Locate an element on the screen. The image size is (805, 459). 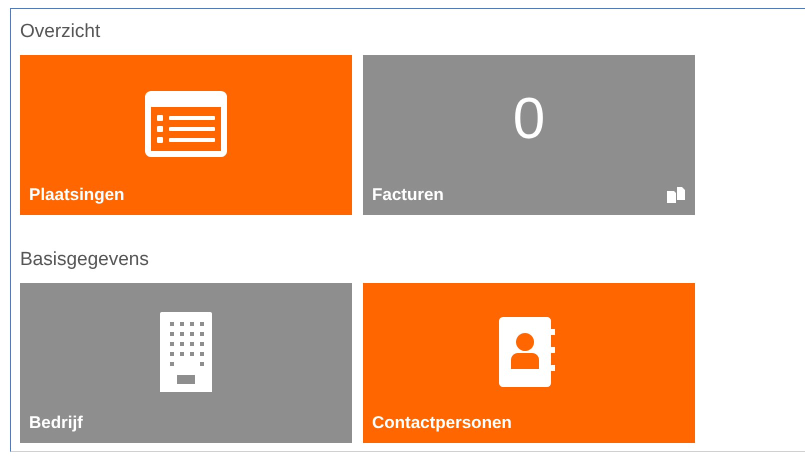
tile: Plaatsingen is located at coordinates (186, 135).